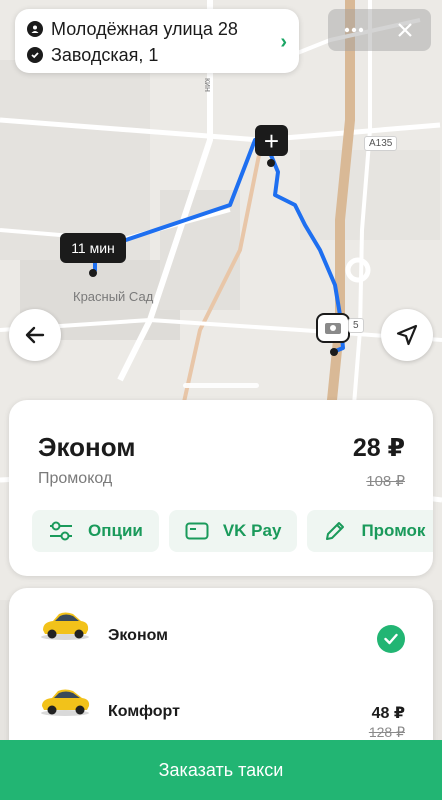 This screenshot has width=442, height=800. What do you see at coordinates (105, 54) in the screenshot?
I see `route-to-text: Заводская, 1` at bounding box center [105, 54].